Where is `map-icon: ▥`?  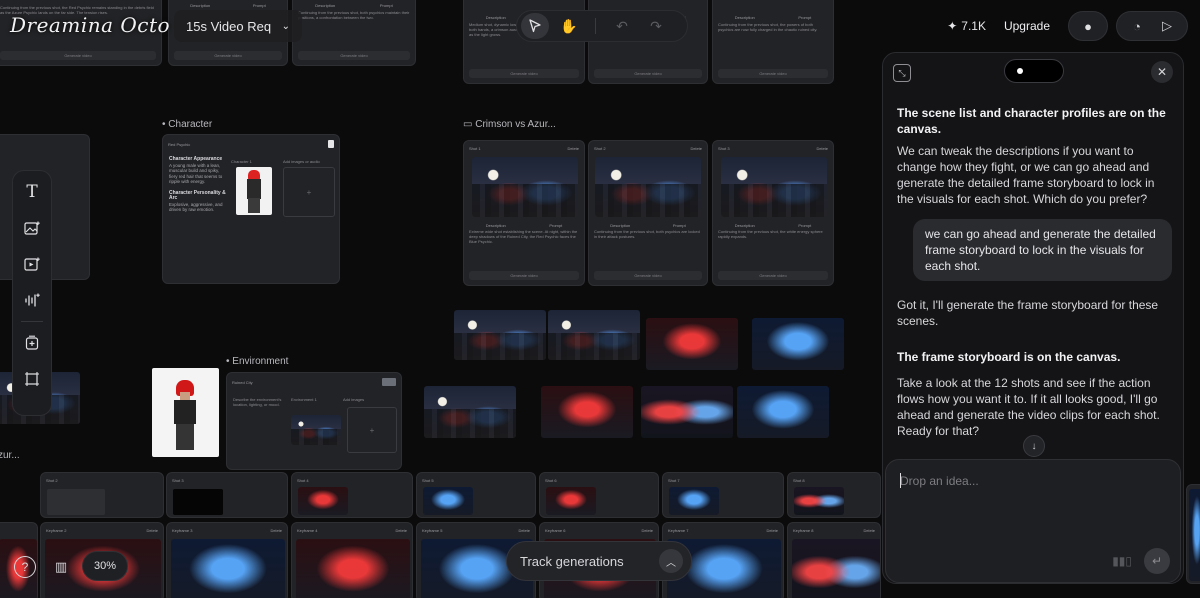 map-icon: ▥ is located at coordinates (61, 566).